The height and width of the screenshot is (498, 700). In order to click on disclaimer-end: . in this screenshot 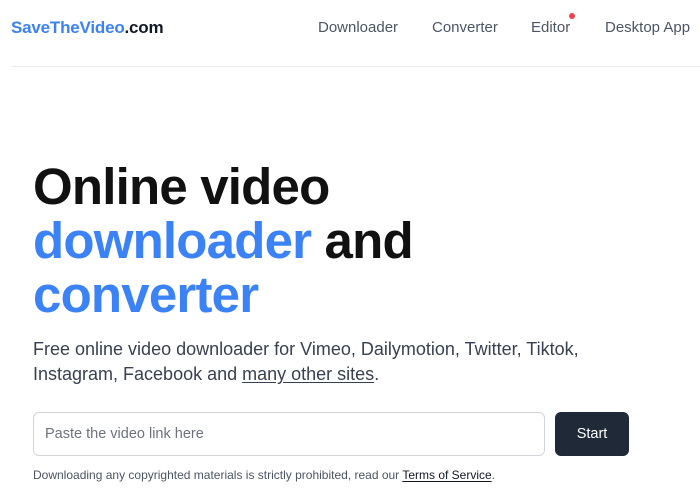, I will do `click(493, 475)`.